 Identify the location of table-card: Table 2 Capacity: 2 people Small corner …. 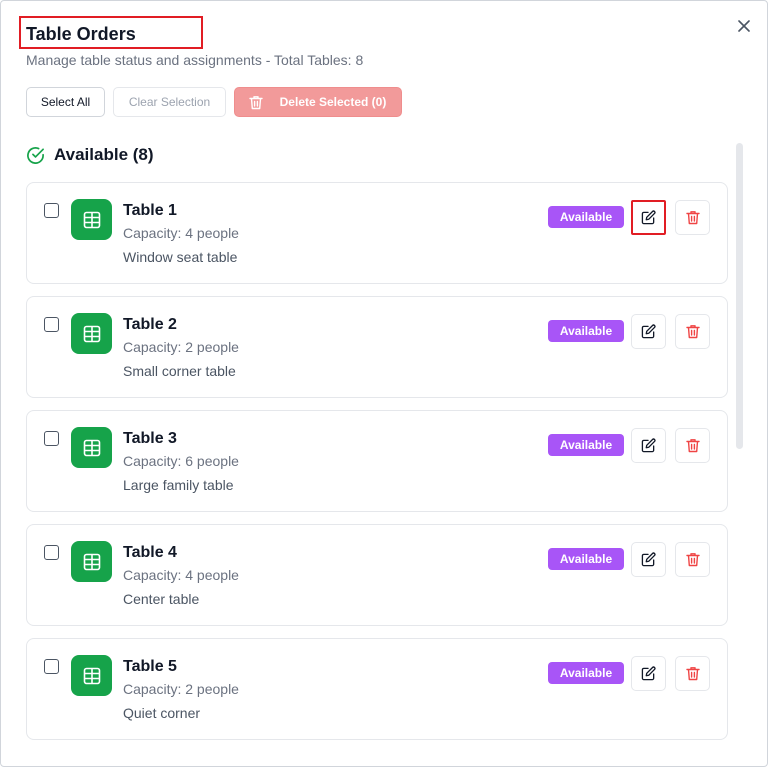
(377, 347).